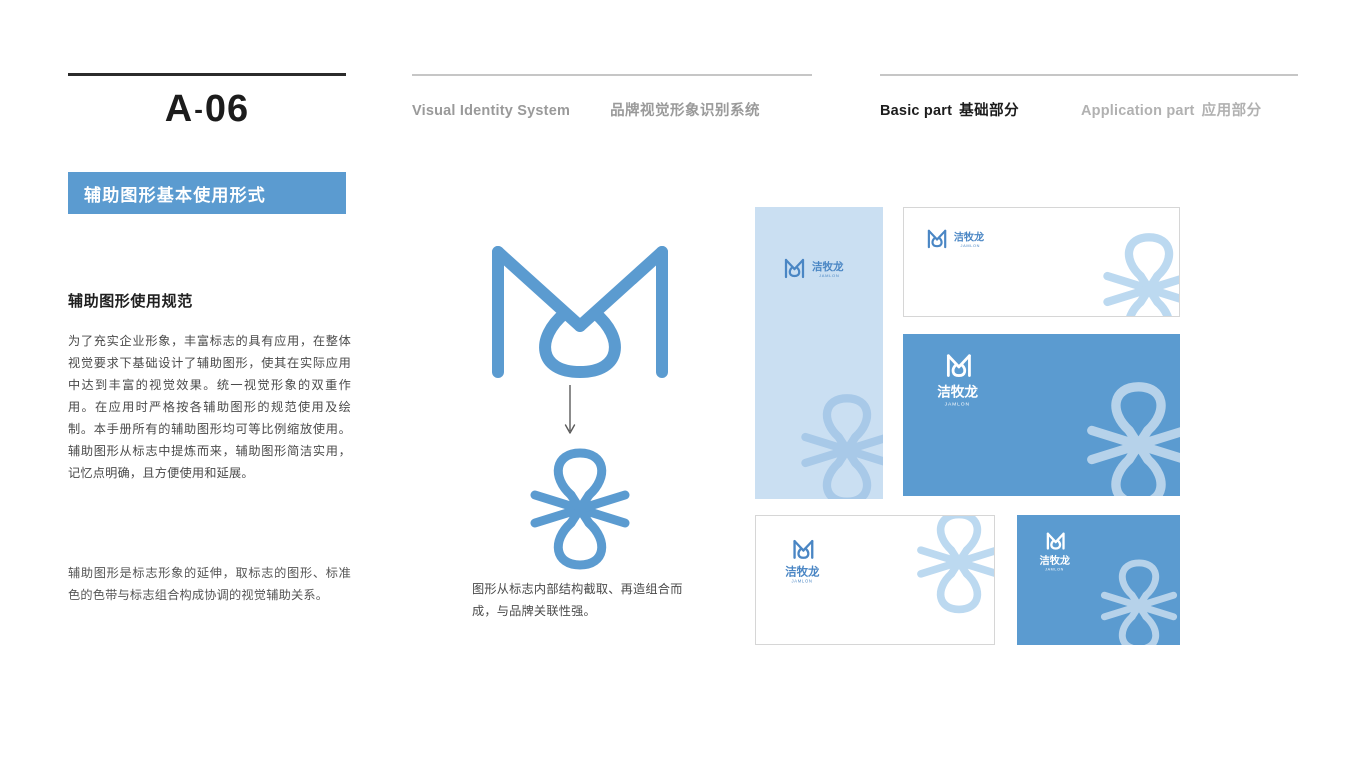 This screenshot has width=1366, height=768. I want to click on nav-label-cn: 品牌视觉形象识别系统, so click(685, 111).